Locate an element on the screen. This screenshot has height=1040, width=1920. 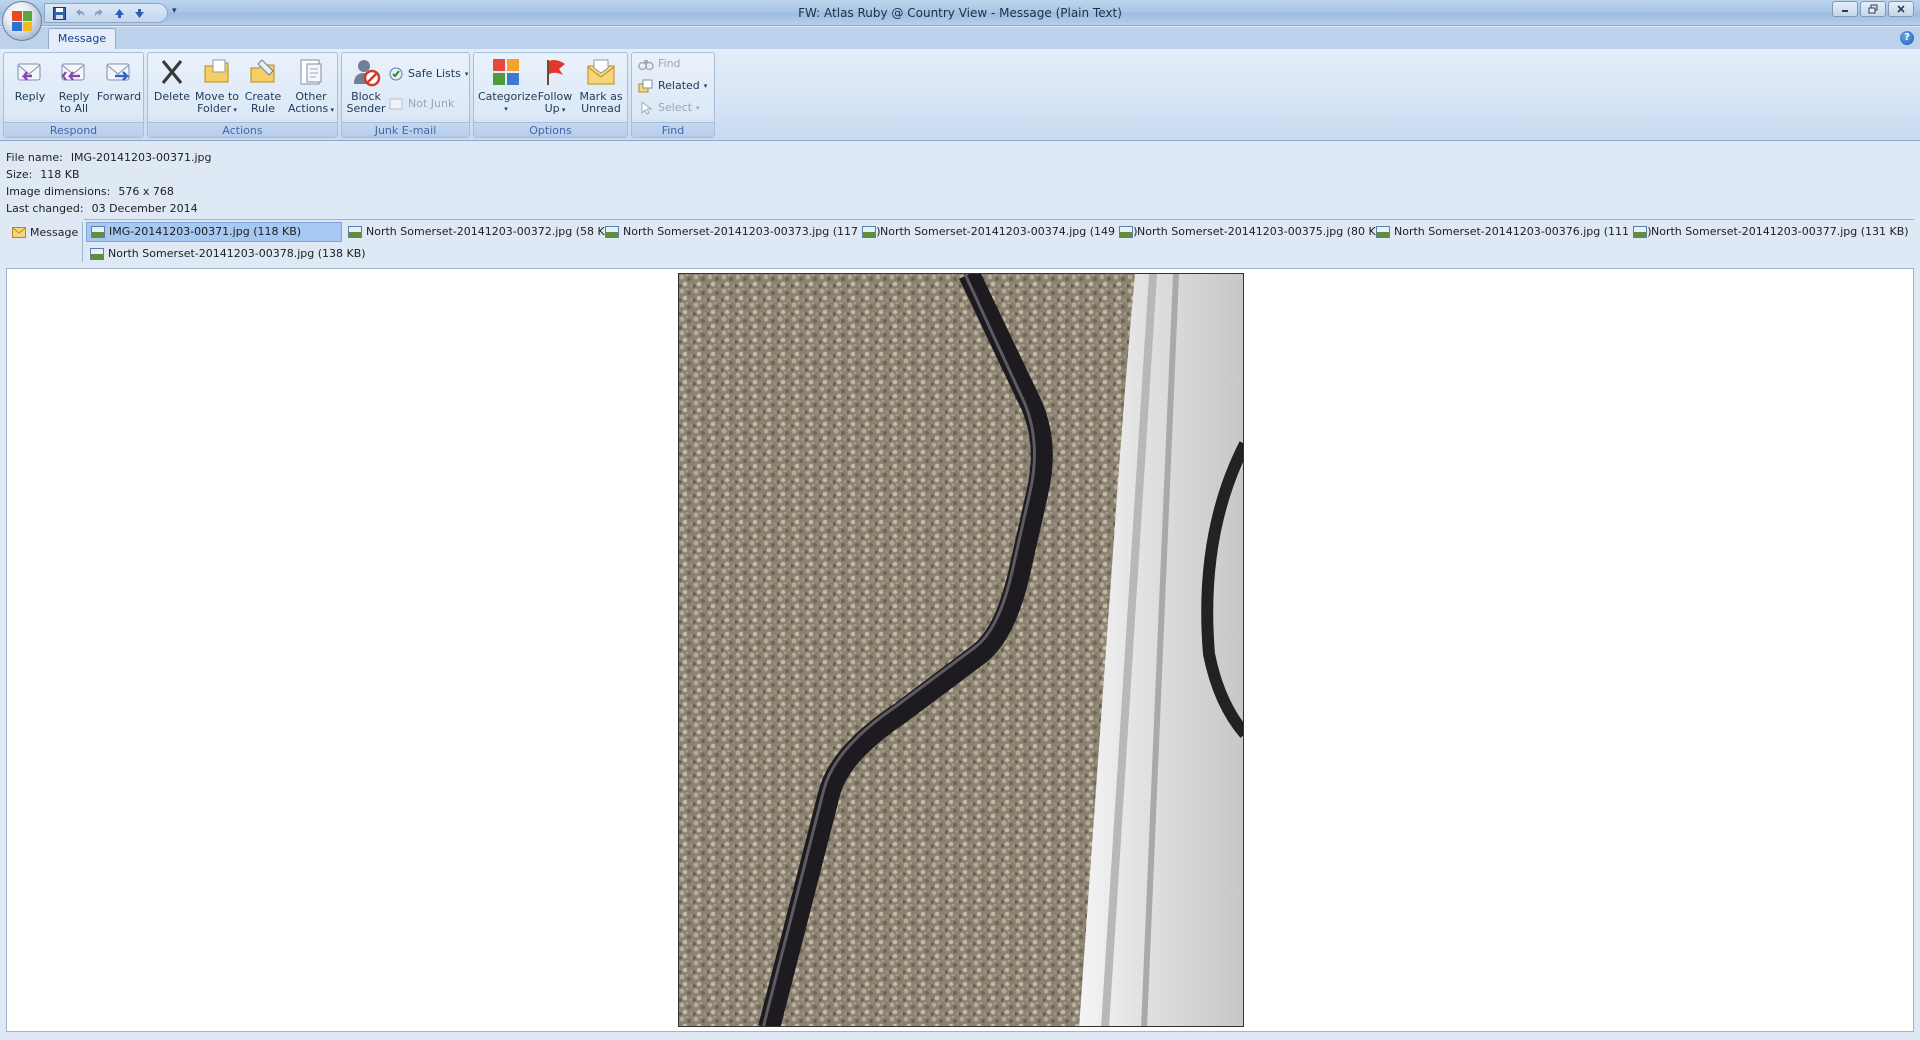
quick-access-toolbar is located at coordinates (106, 13).